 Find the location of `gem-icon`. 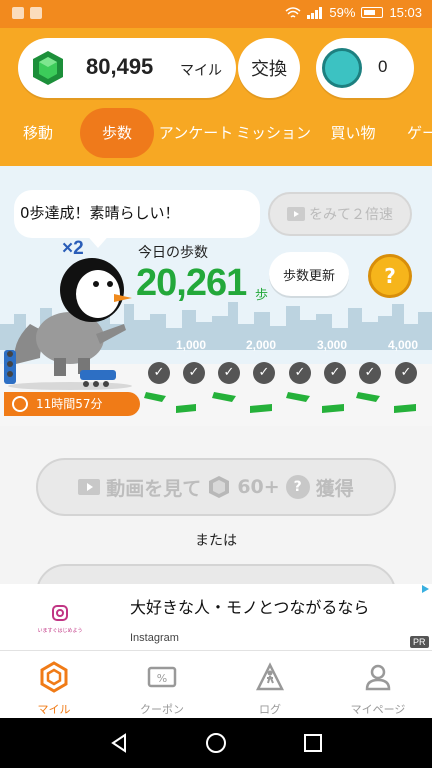

gem-icon is located at coordinates (48, 68).